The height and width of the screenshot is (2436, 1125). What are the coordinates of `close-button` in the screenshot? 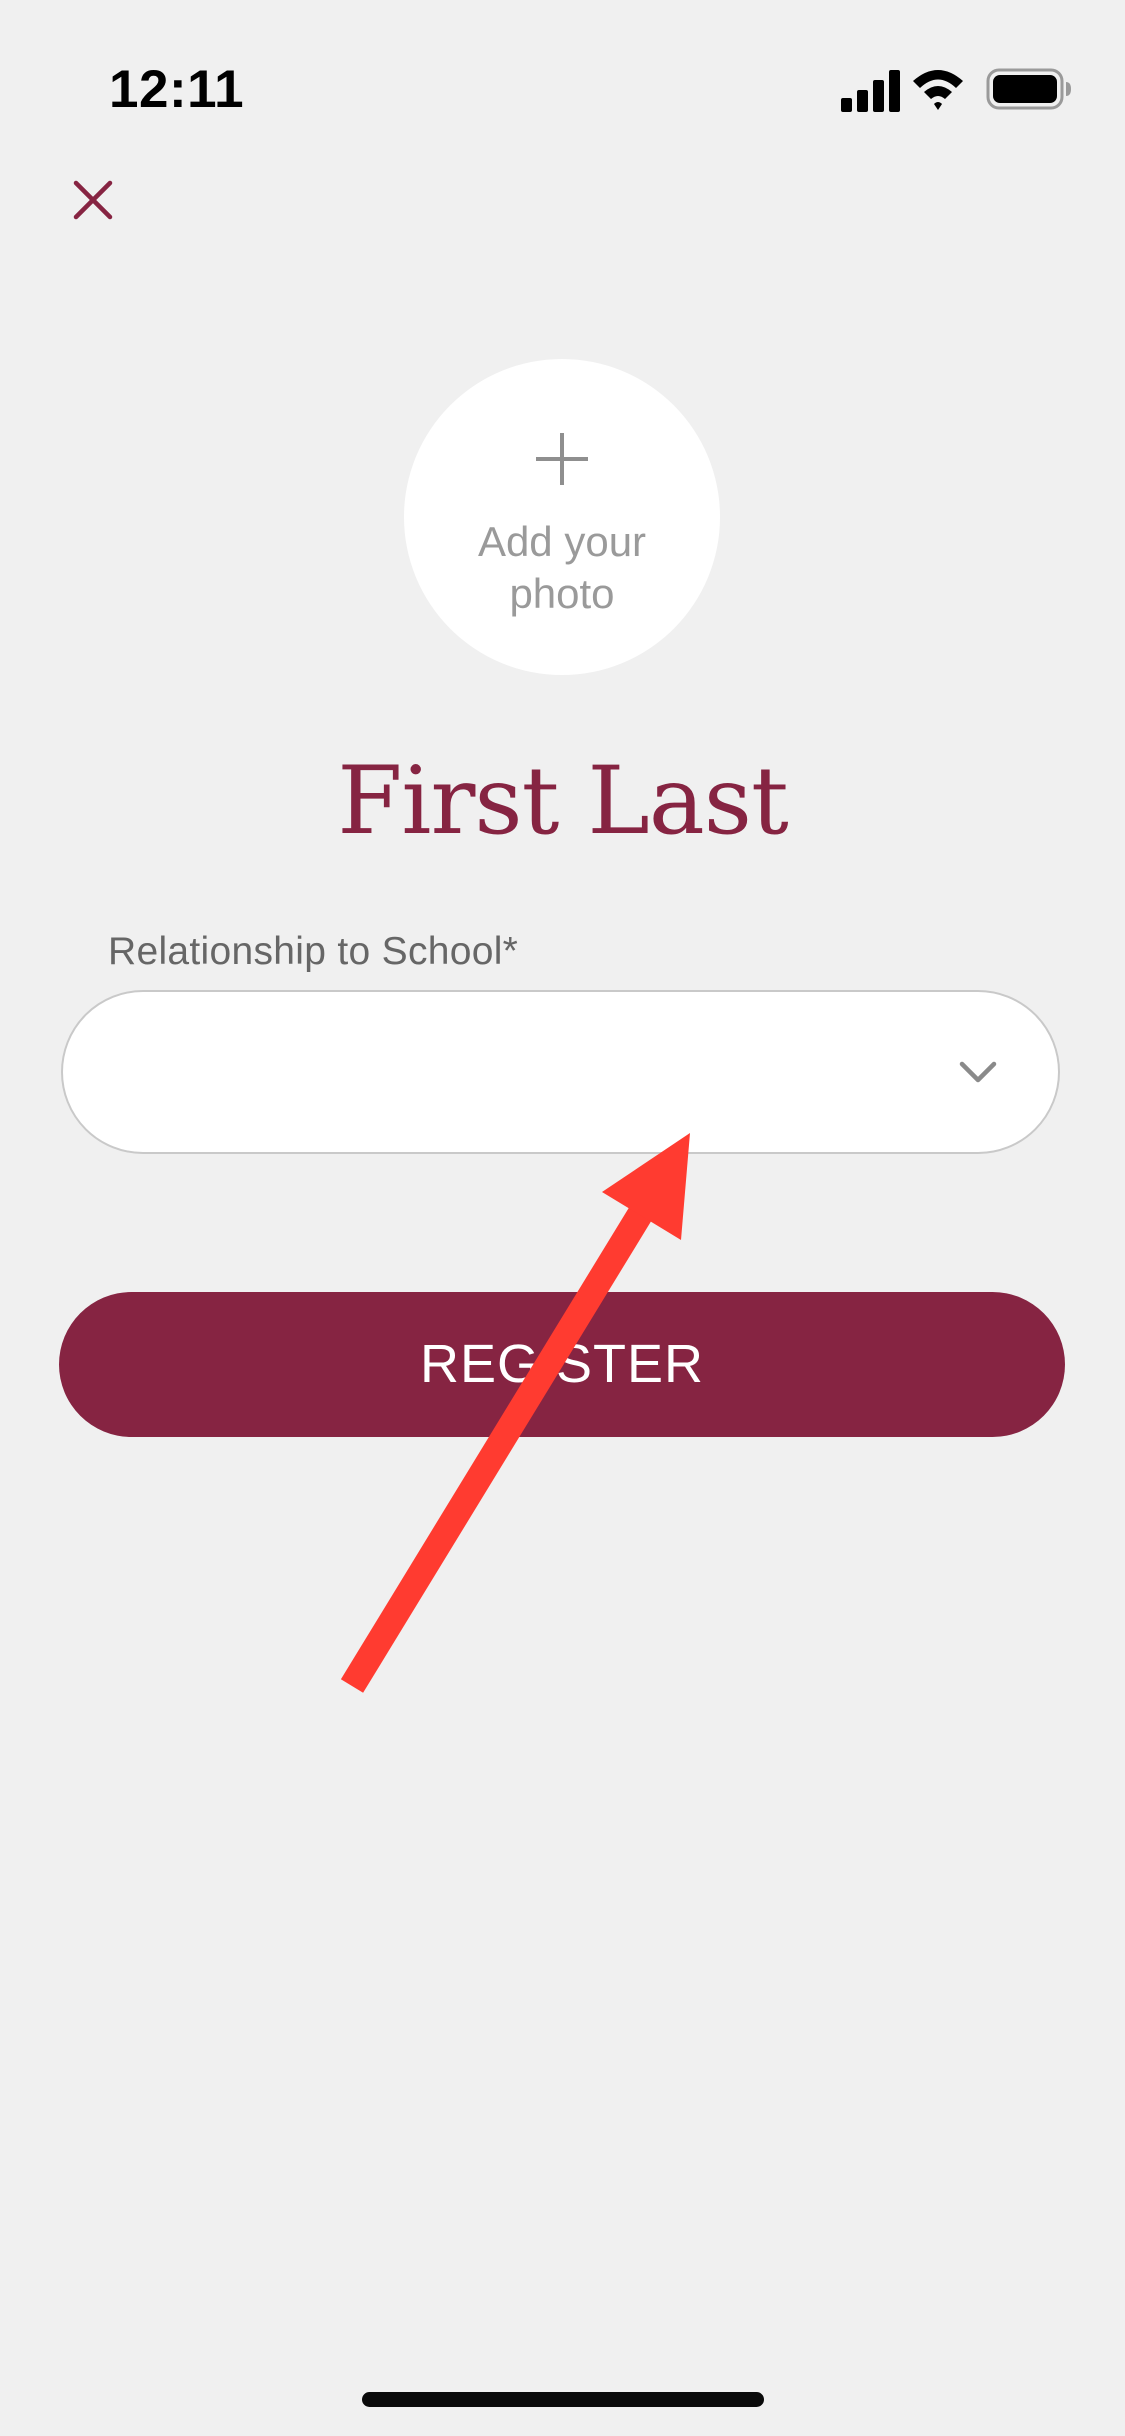 It's located at (93, 200).